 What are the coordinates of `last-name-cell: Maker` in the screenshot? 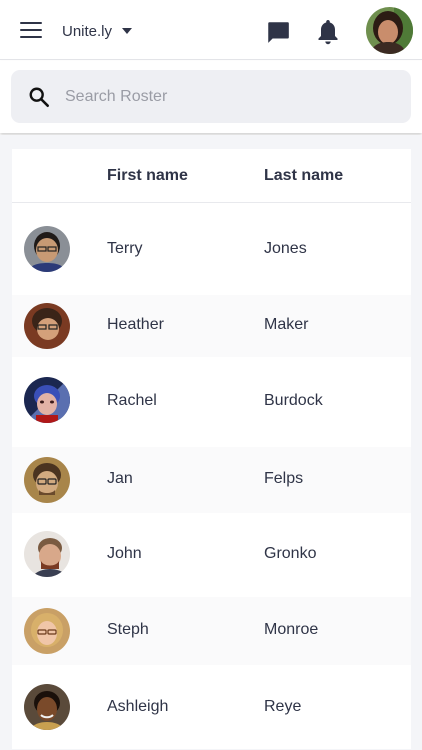 It's located at (286, 324).